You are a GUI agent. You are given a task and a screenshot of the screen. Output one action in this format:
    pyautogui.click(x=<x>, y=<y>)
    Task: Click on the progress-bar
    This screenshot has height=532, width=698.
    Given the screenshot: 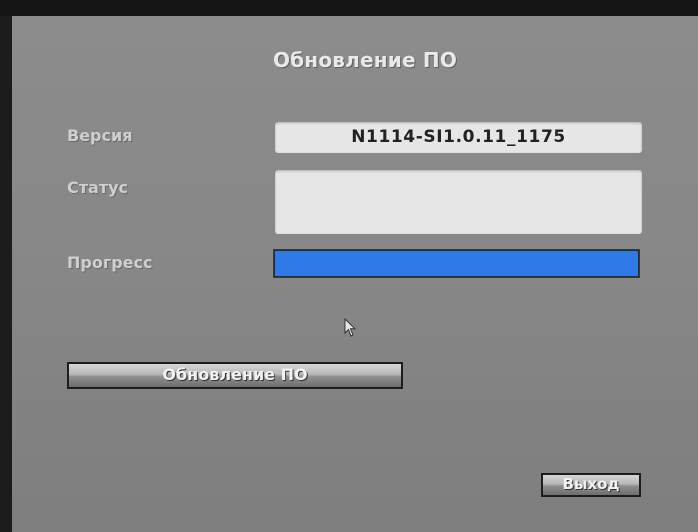 What is the action you would take?
    pyautogui.click(x=456, y=263)
    